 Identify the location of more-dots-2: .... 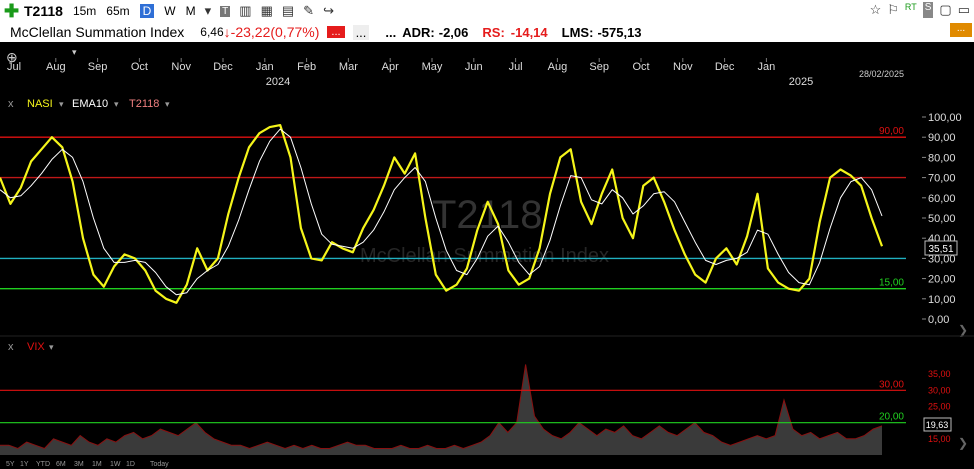
(390, 32).